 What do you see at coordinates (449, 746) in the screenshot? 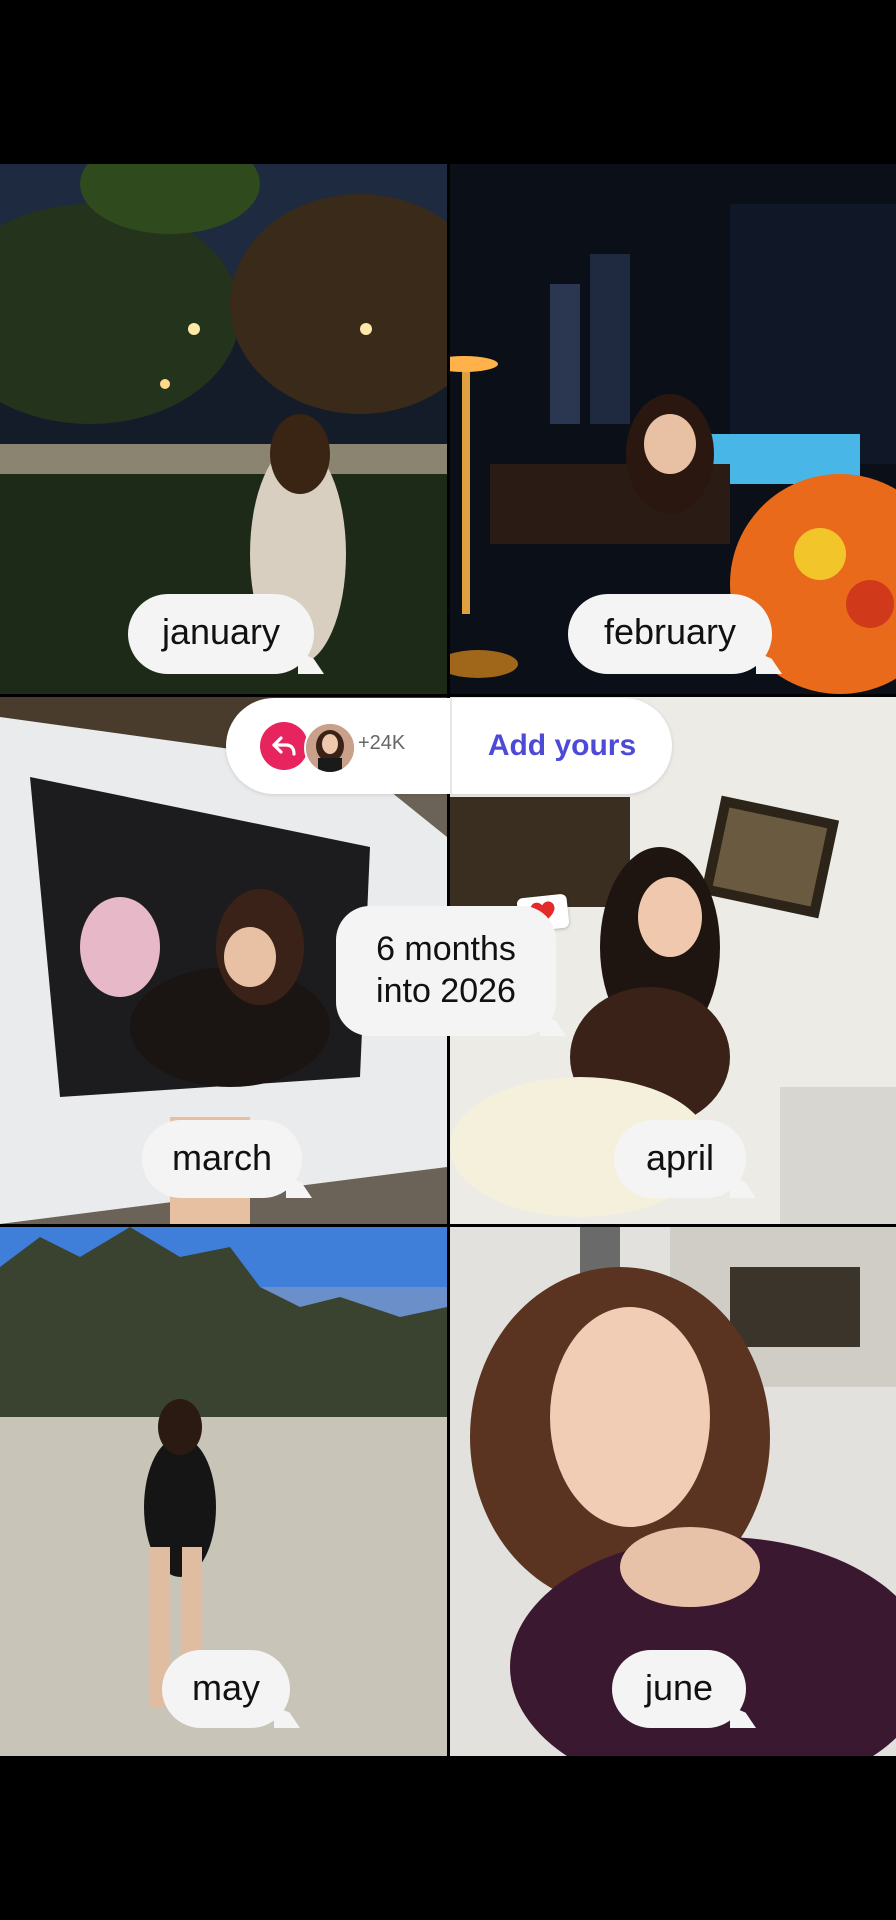
I see `add-yours-sticker: +24K Add yours` at bounding box center [449, 746].